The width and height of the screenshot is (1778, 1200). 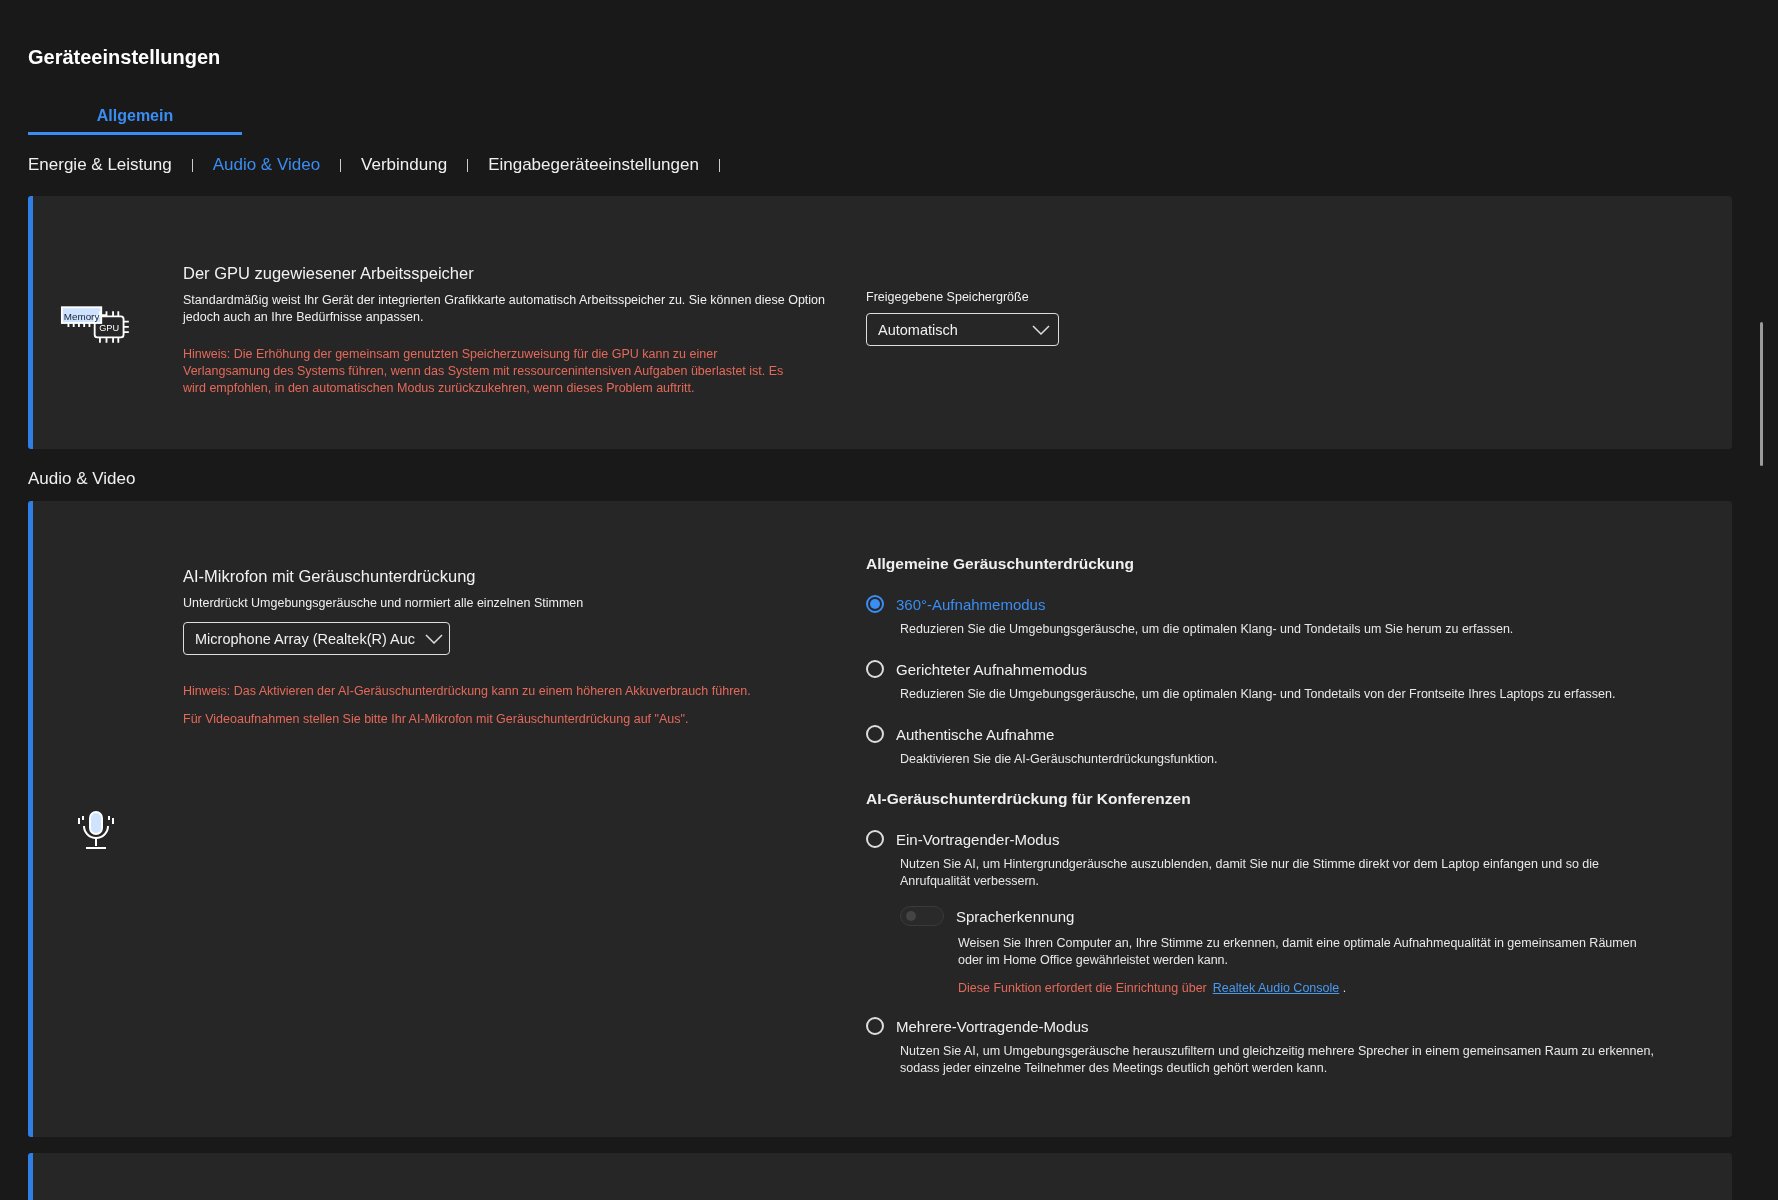 What do you see at coordinates (467, 691) in the screenshot?
I see `warning-text: Hinweis: Das Aktivieren der AI-Geräuschunterdrückung kann zu einem höheren Akkuverbrauch führen.` at bounding box center [467, 691].